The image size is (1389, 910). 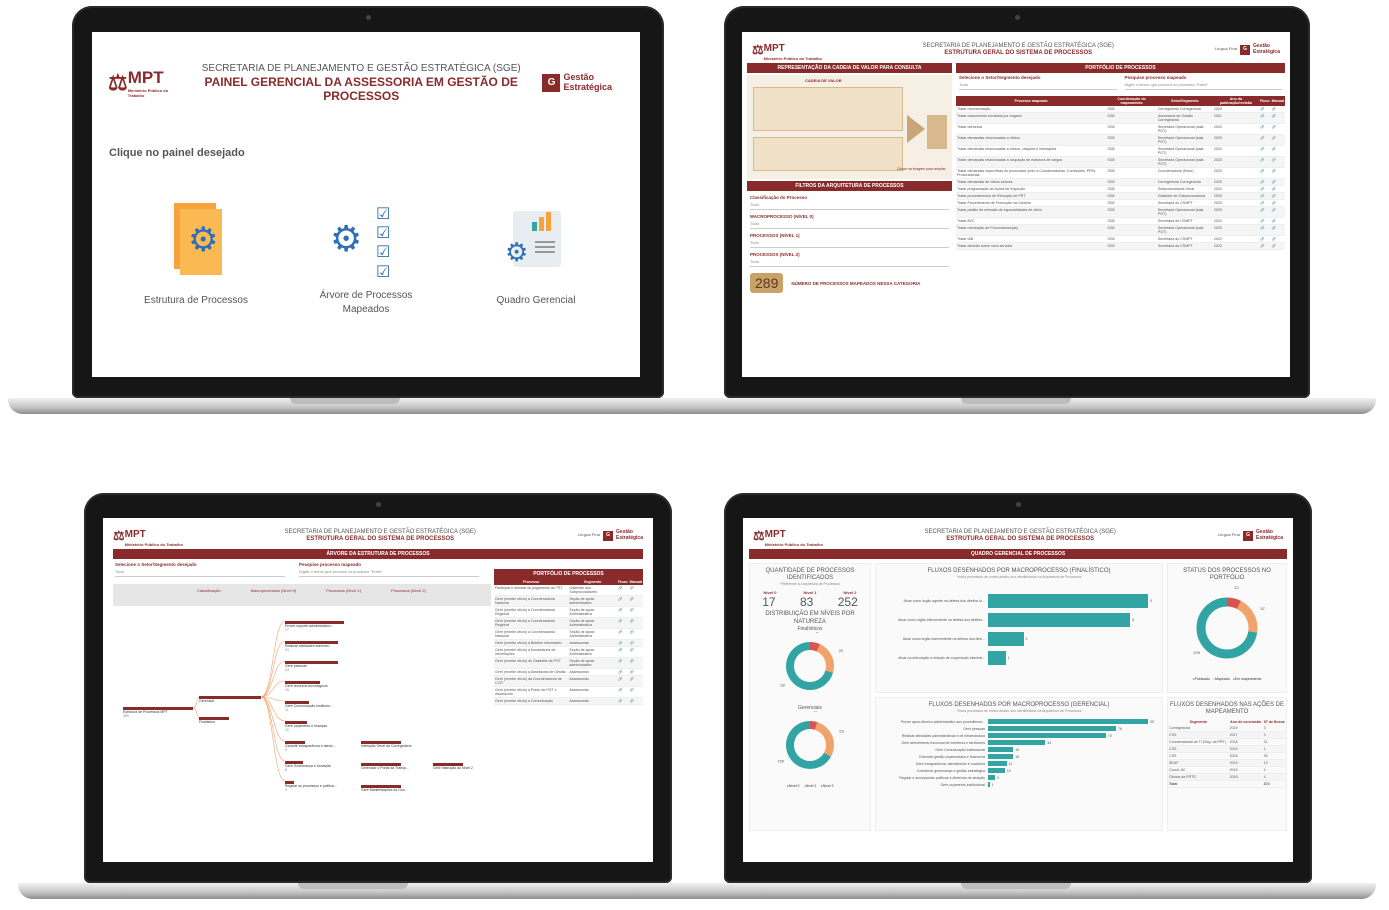 What do you see at coordinates (1038, 85) in the screenshot?
I see `setor-select: Tudo` at bounding box center [1038, 85].